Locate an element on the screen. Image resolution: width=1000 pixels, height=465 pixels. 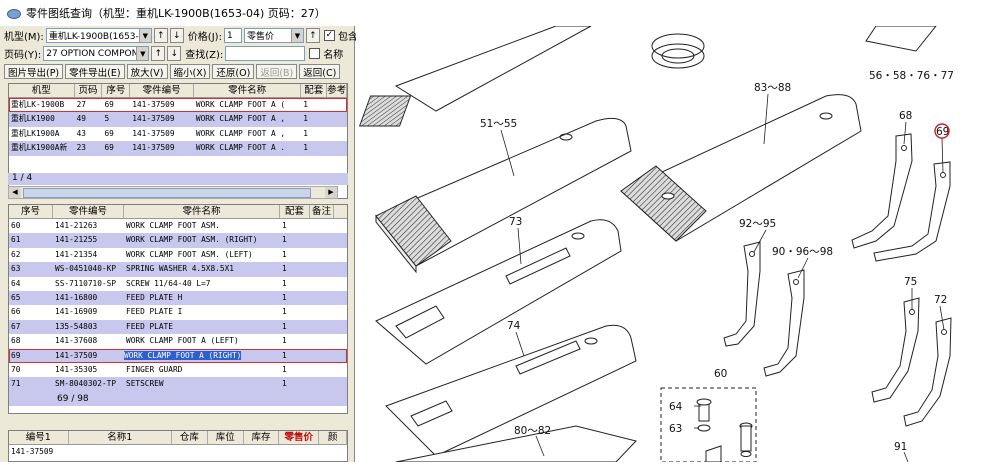
scroll-right-icon: ▶ is located at coordinates (331, 192).